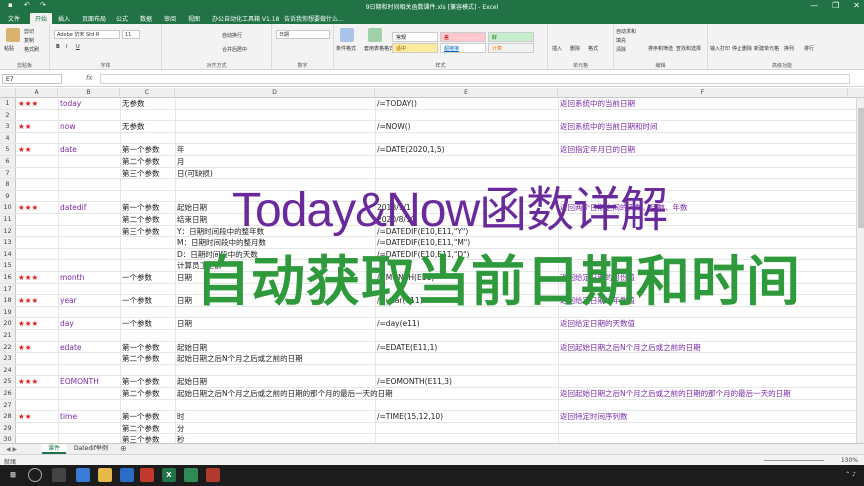 This screenshot has height=486, width=864. What do you see at coordinates (37, 93) in the screenshot?
I see `column-header-a: A` at bounding box center [37, 93].